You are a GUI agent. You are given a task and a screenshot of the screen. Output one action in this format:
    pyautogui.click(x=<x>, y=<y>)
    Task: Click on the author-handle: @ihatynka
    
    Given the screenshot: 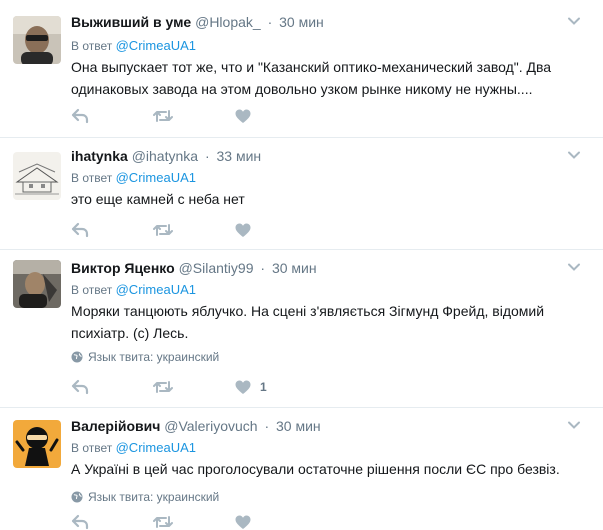 What is the action you would take?
    pyautogui.click(x=165, y=156)
    